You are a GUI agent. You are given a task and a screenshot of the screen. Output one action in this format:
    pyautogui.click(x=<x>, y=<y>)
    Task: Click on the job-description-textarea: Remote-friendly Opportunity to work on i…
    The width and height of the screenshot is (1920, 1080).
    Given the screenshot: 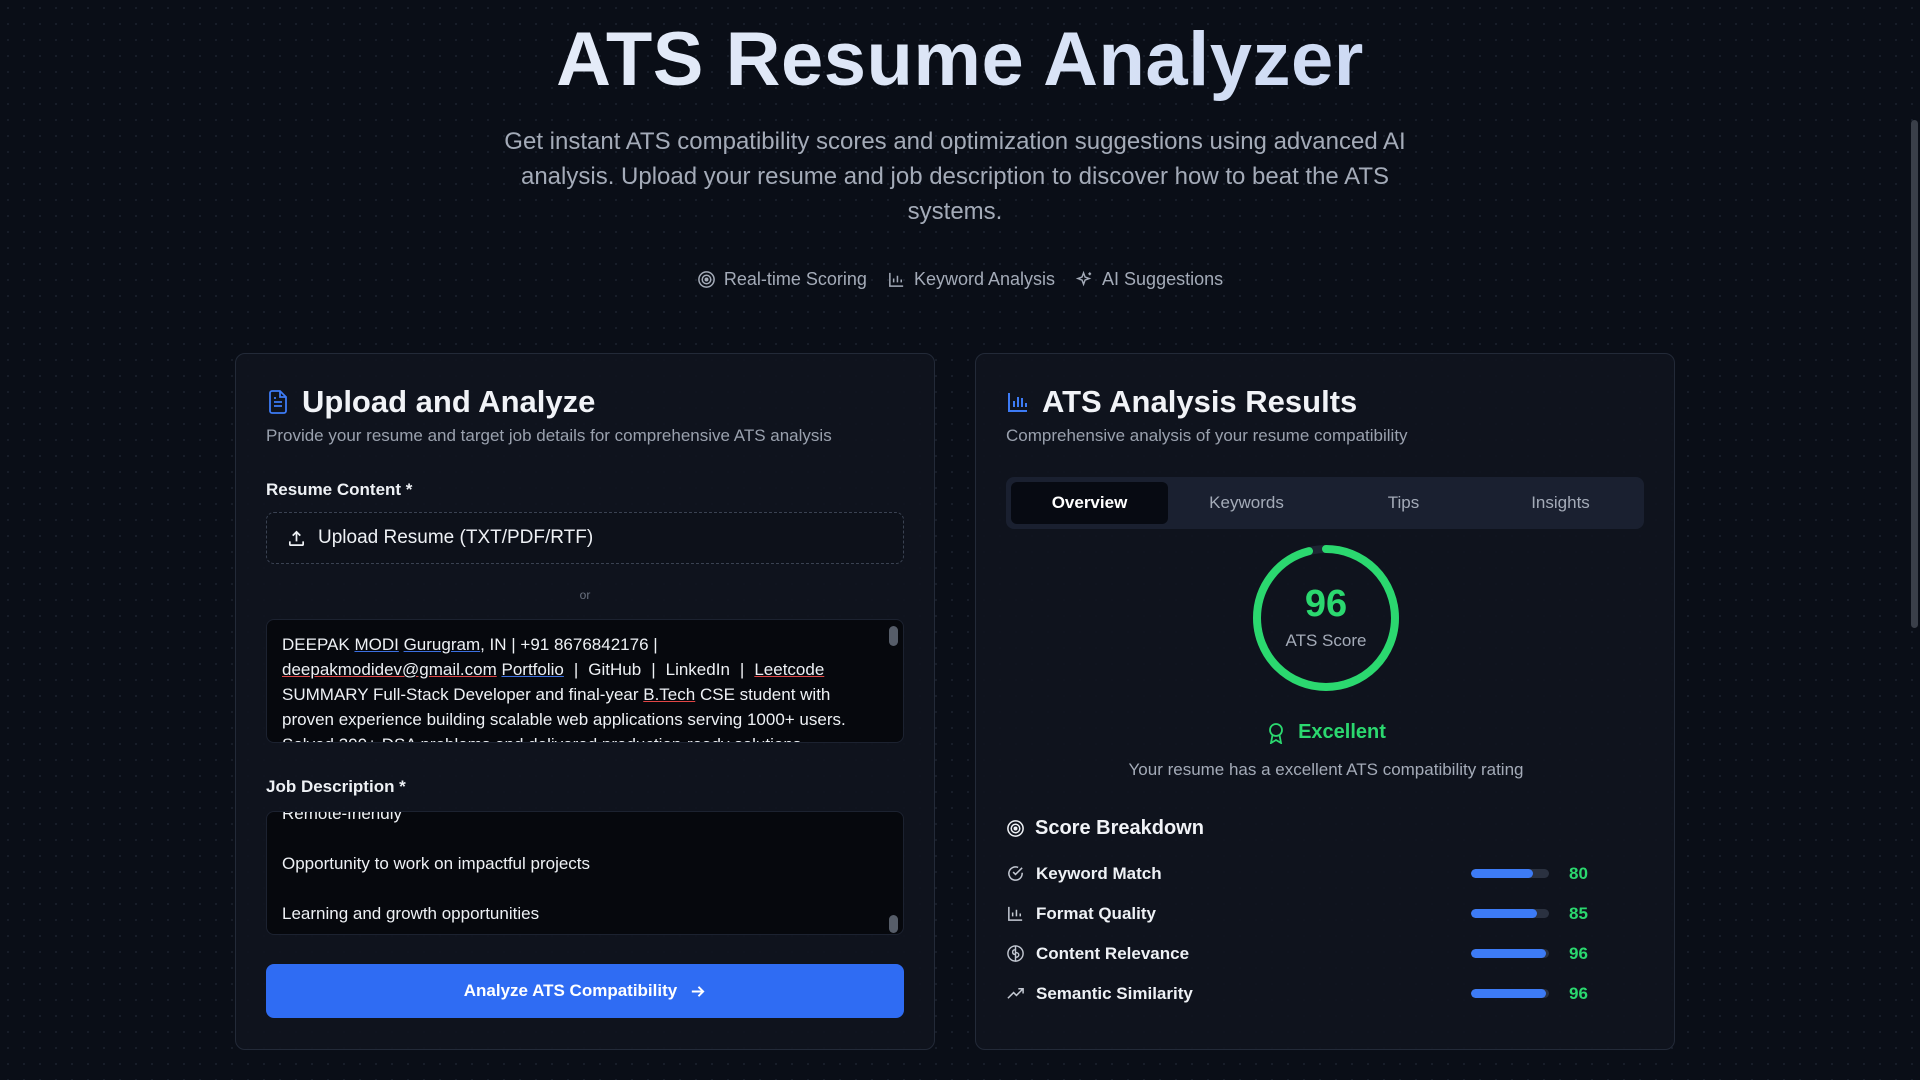 What is the action you would take?
    pyautogui.click(x=585, y=873)
    